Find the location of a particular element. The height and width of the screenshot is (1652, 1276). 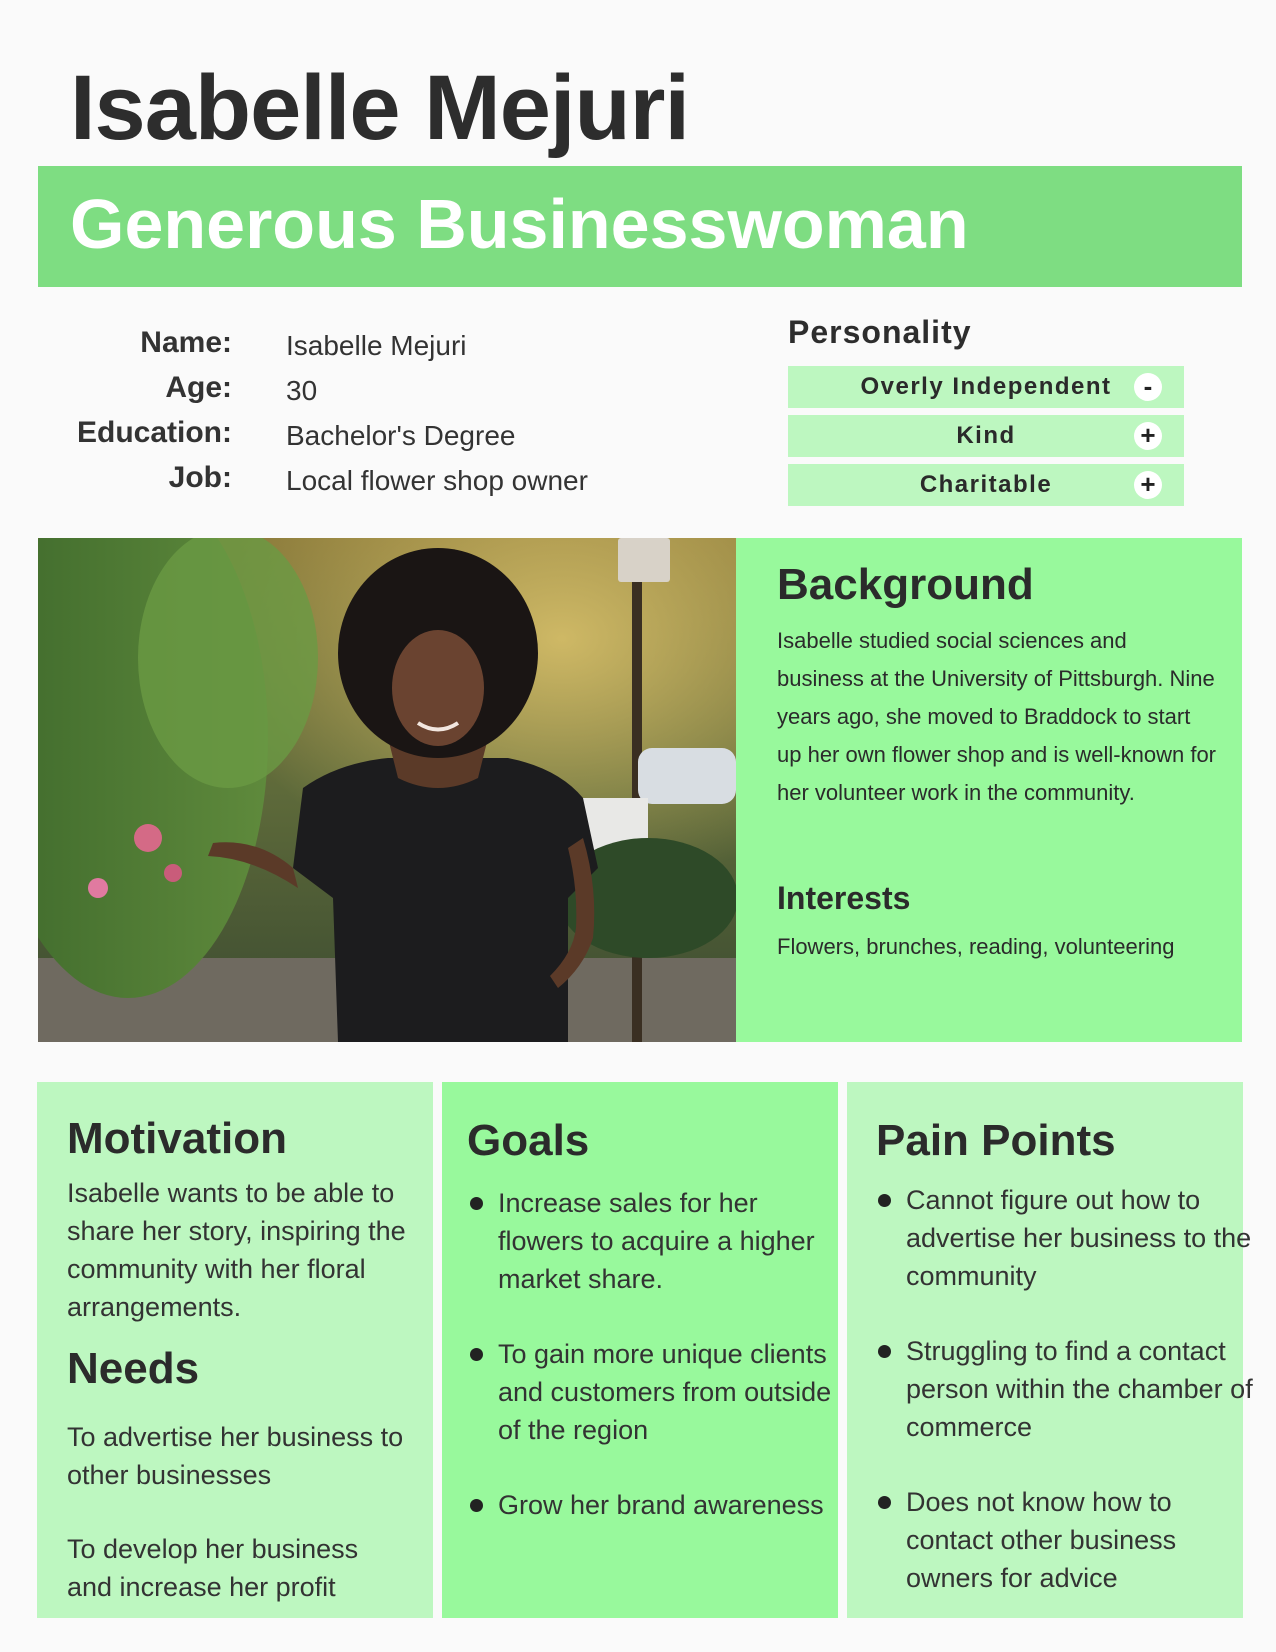

needs-title: Needs is located at coordinates (133, 1368).